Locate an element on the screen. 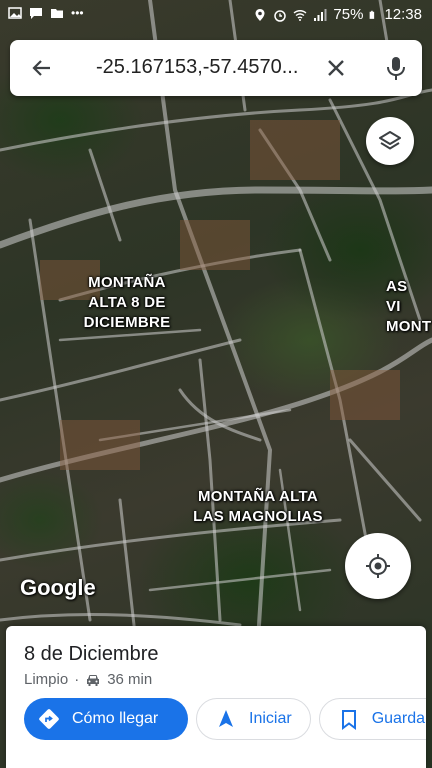 The image size is (432, 768). location-icon is located at coordinates (260, 14).